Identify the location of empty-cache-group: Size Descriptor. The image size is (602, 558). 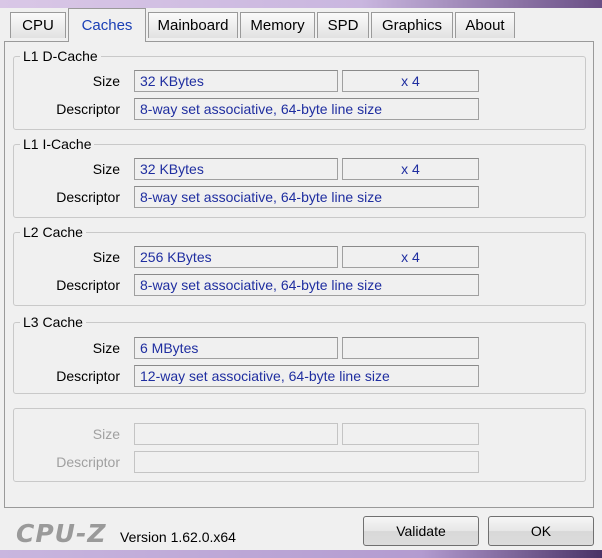
(299, 445).